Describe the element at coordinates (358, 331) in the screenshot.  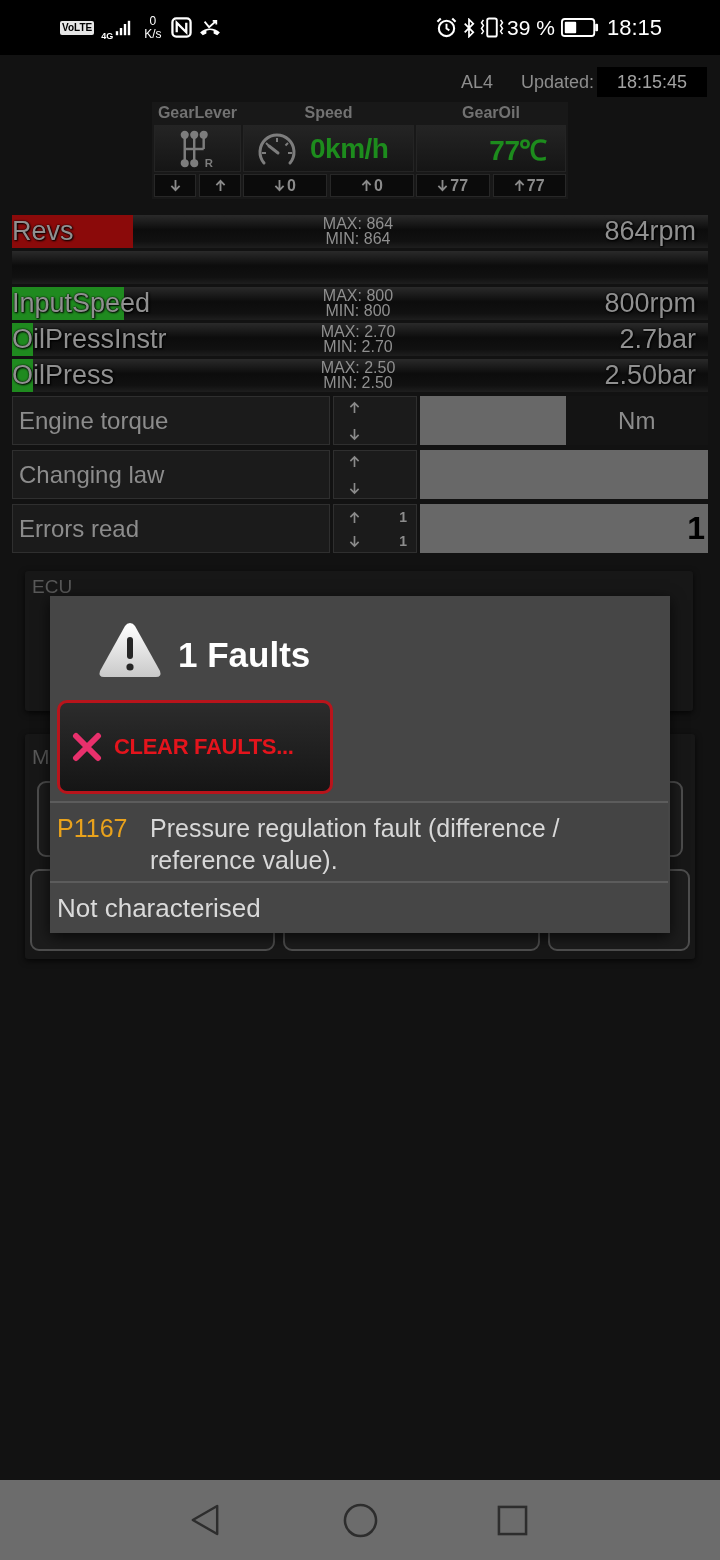
I see `meter-max: MAX: 2.70` at that location.